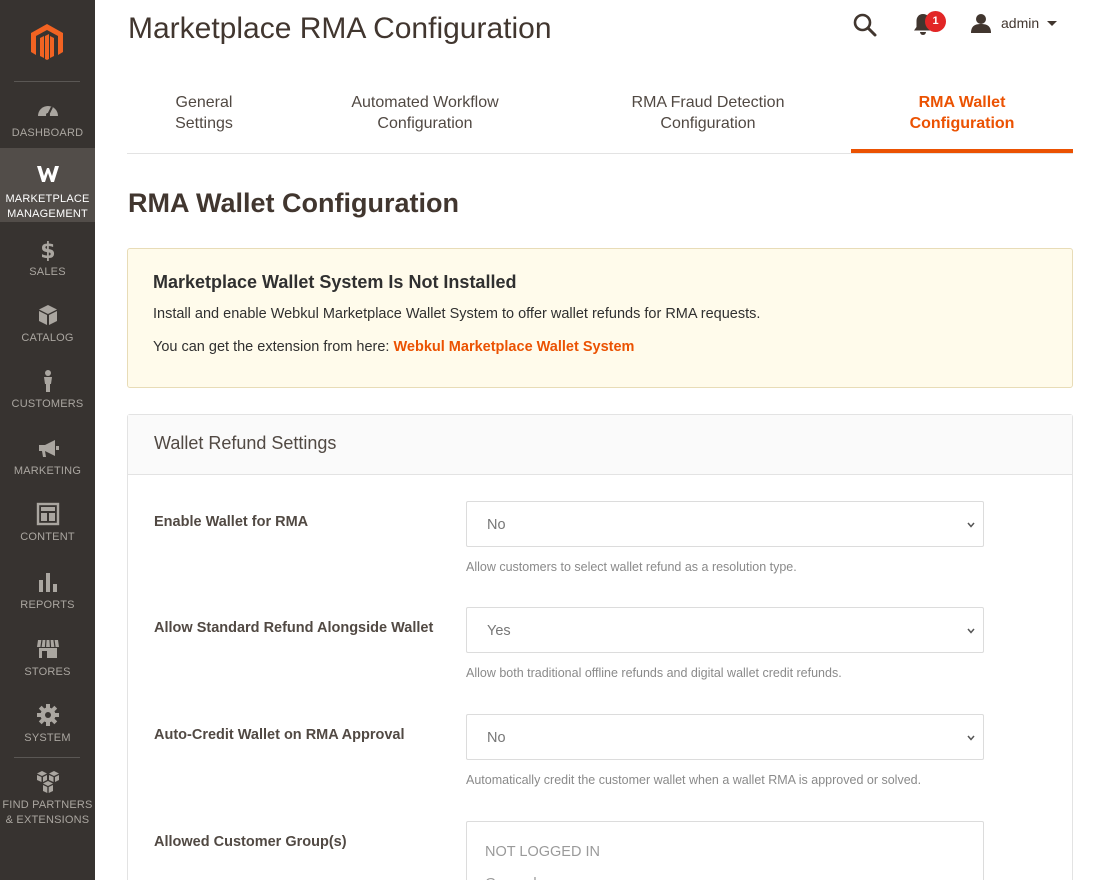  I want to click on cube-icon, so click(47, 315).